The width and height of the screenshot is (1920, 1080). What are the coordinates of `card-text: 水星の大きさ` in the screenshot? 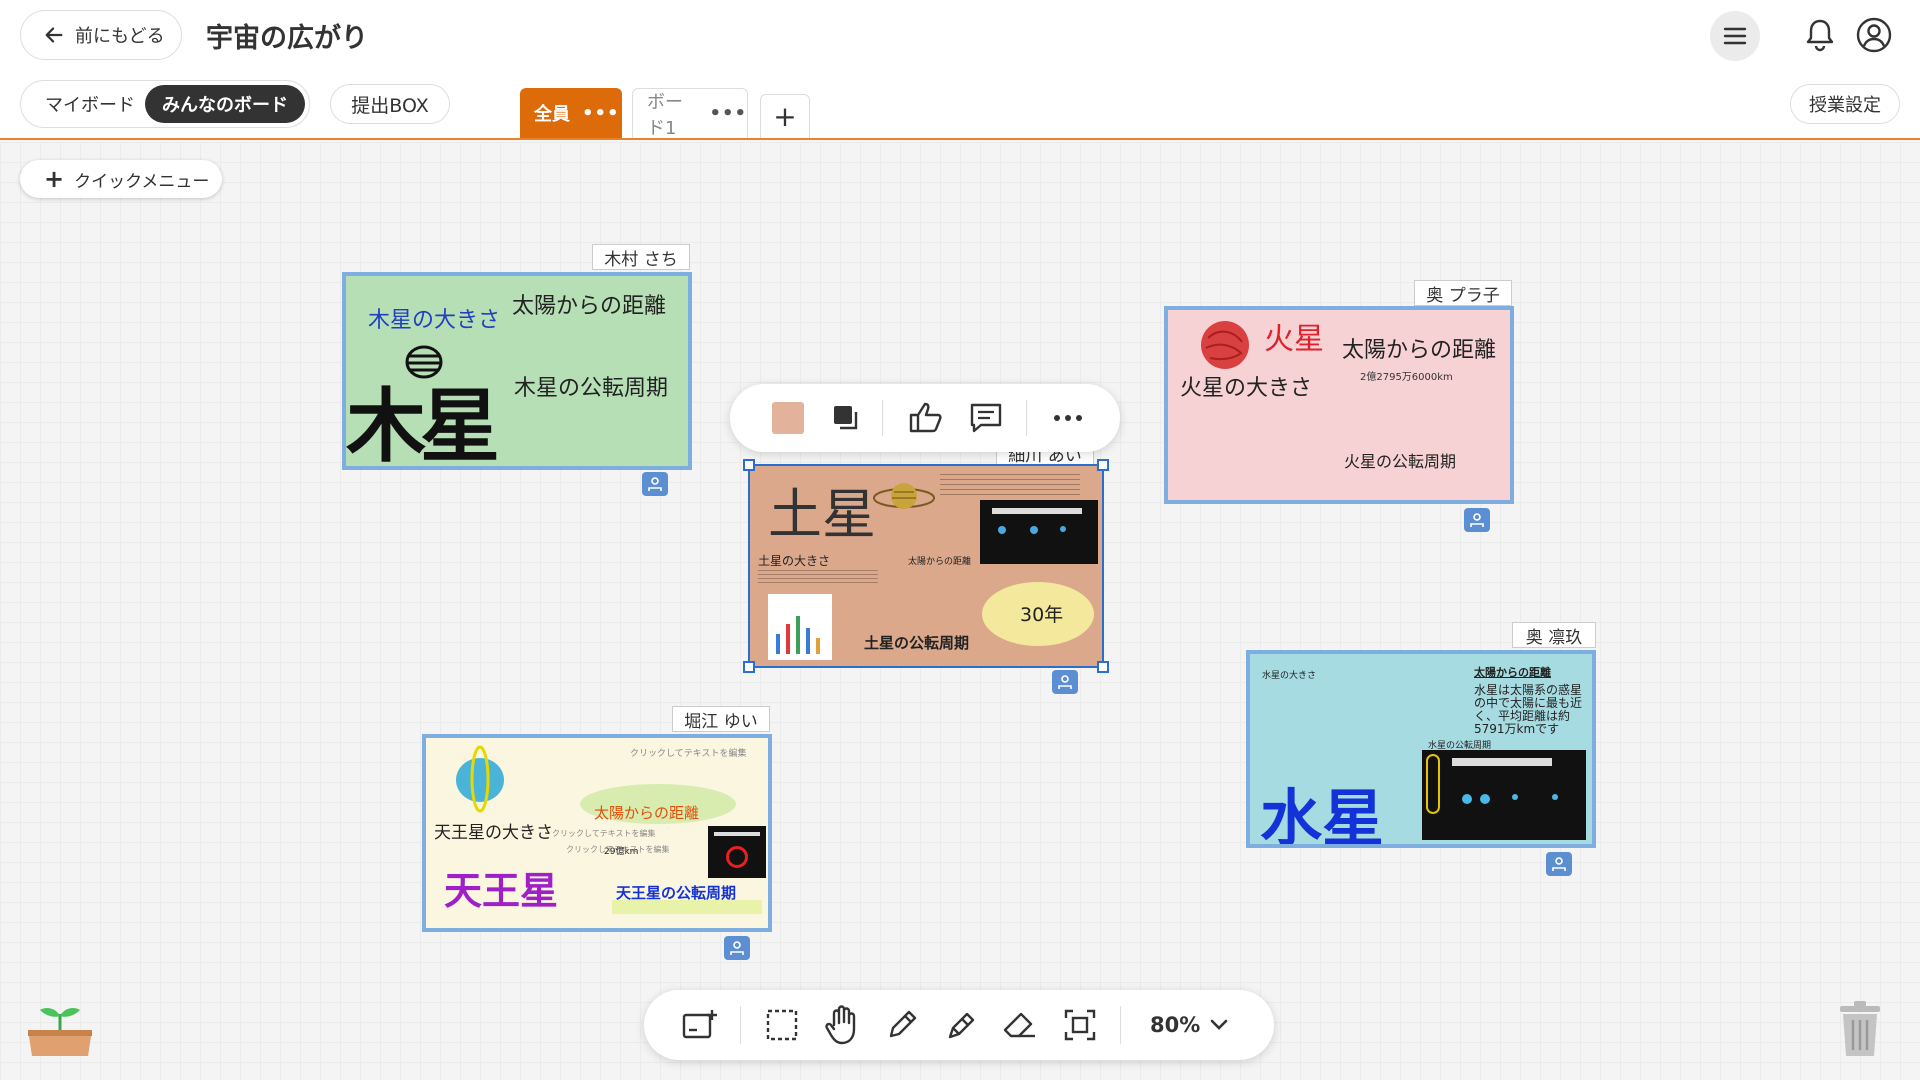 It's located at (1289, 676).